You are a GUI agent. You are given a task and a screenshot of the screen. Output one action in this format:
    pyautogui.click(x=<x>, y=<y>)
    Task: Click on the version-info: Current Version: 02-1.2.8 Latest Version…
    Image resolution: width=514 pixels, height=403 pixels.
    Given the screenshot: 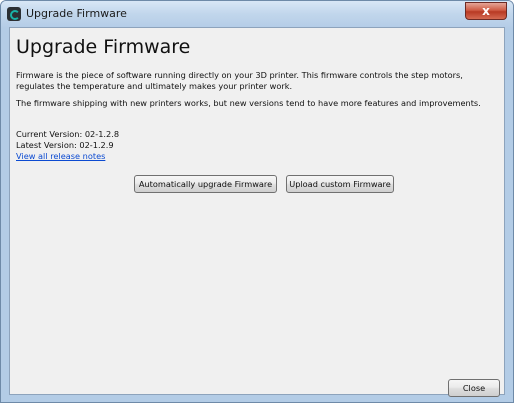 What is the action you would take?
    pyautogui.click(x=67, y=145)
    